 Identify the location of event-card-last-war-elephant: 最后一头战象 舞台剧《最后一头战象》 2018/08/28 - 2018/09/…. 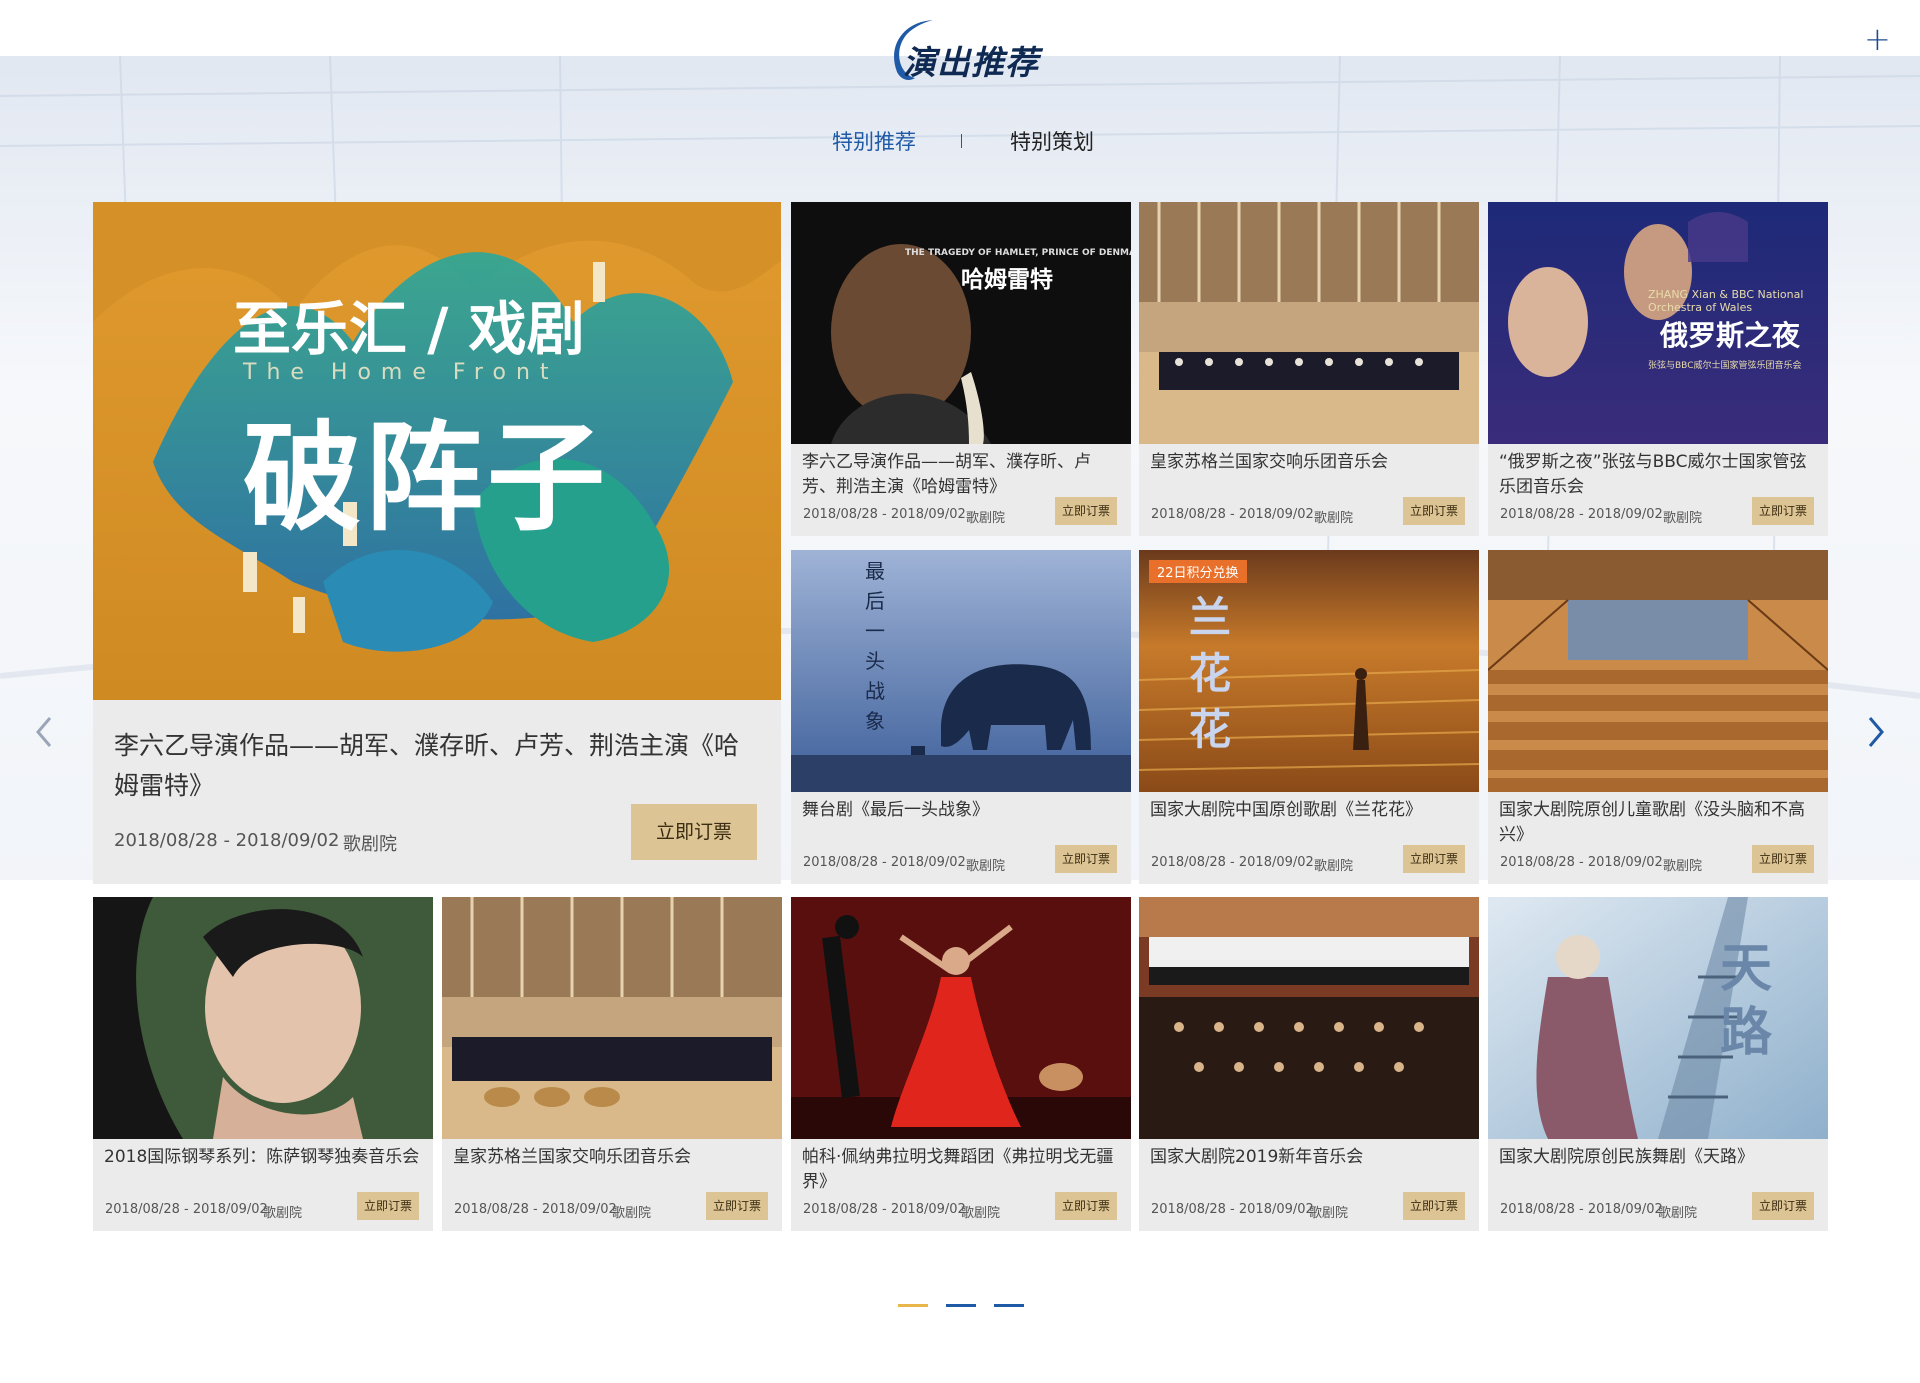
(961, 717).